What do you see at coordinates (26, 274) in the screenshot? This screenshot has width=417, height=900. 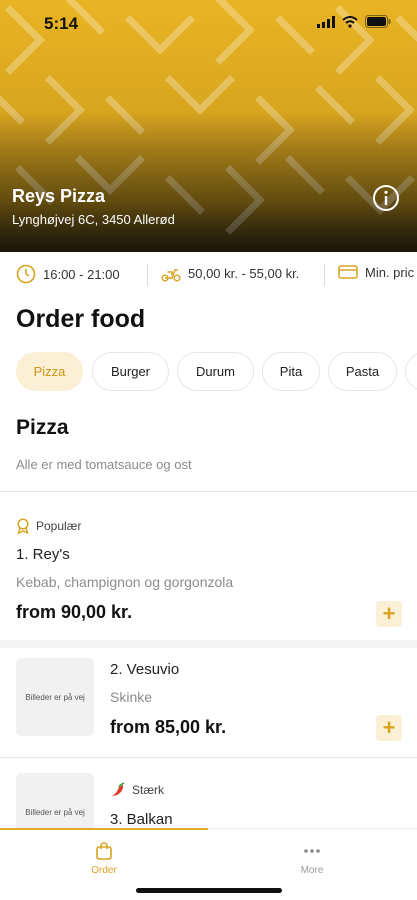 I see `clock-icon` at bounding box center [26, 274].